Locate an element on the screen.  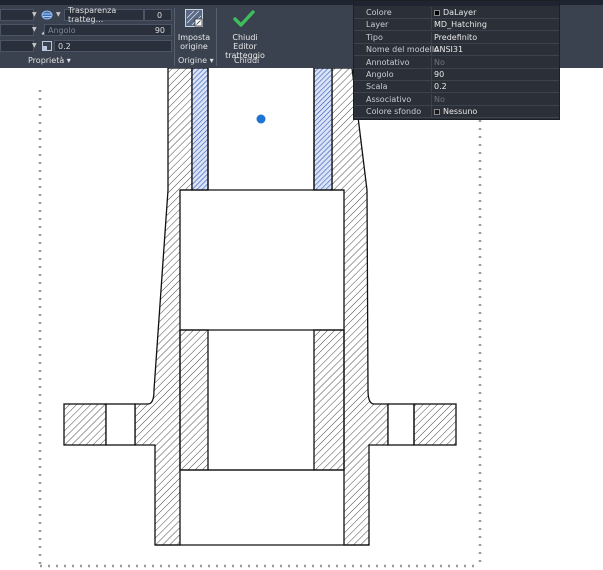
transparency-value: 0 is located at coordinates (159, 15).